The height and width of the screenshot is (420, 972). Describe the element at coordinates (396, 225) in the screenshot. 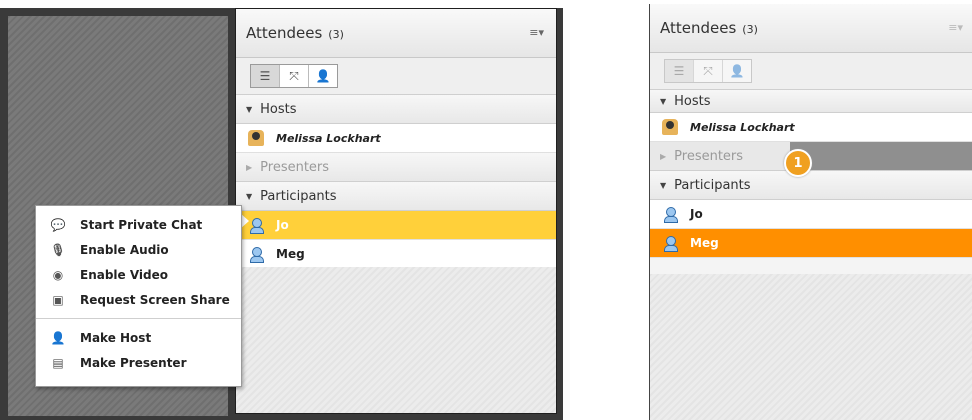

I see `participant-row-selected: Jo` at that location.